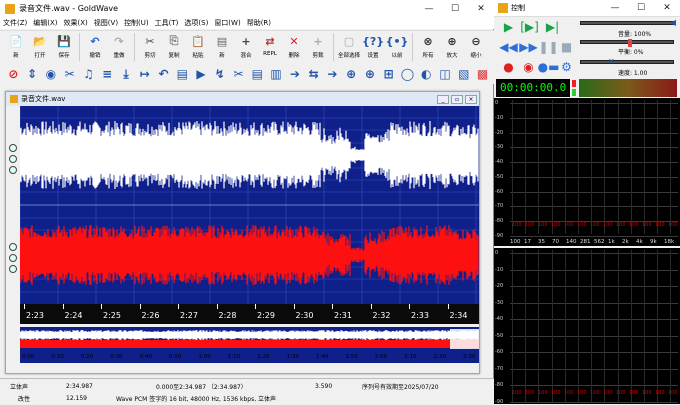 The width and height of the screenshot is (680, 405). Describe the element at coordinates (552, 26) in the screenshot. I see `play-to-end-icon: ▶|` at that location.